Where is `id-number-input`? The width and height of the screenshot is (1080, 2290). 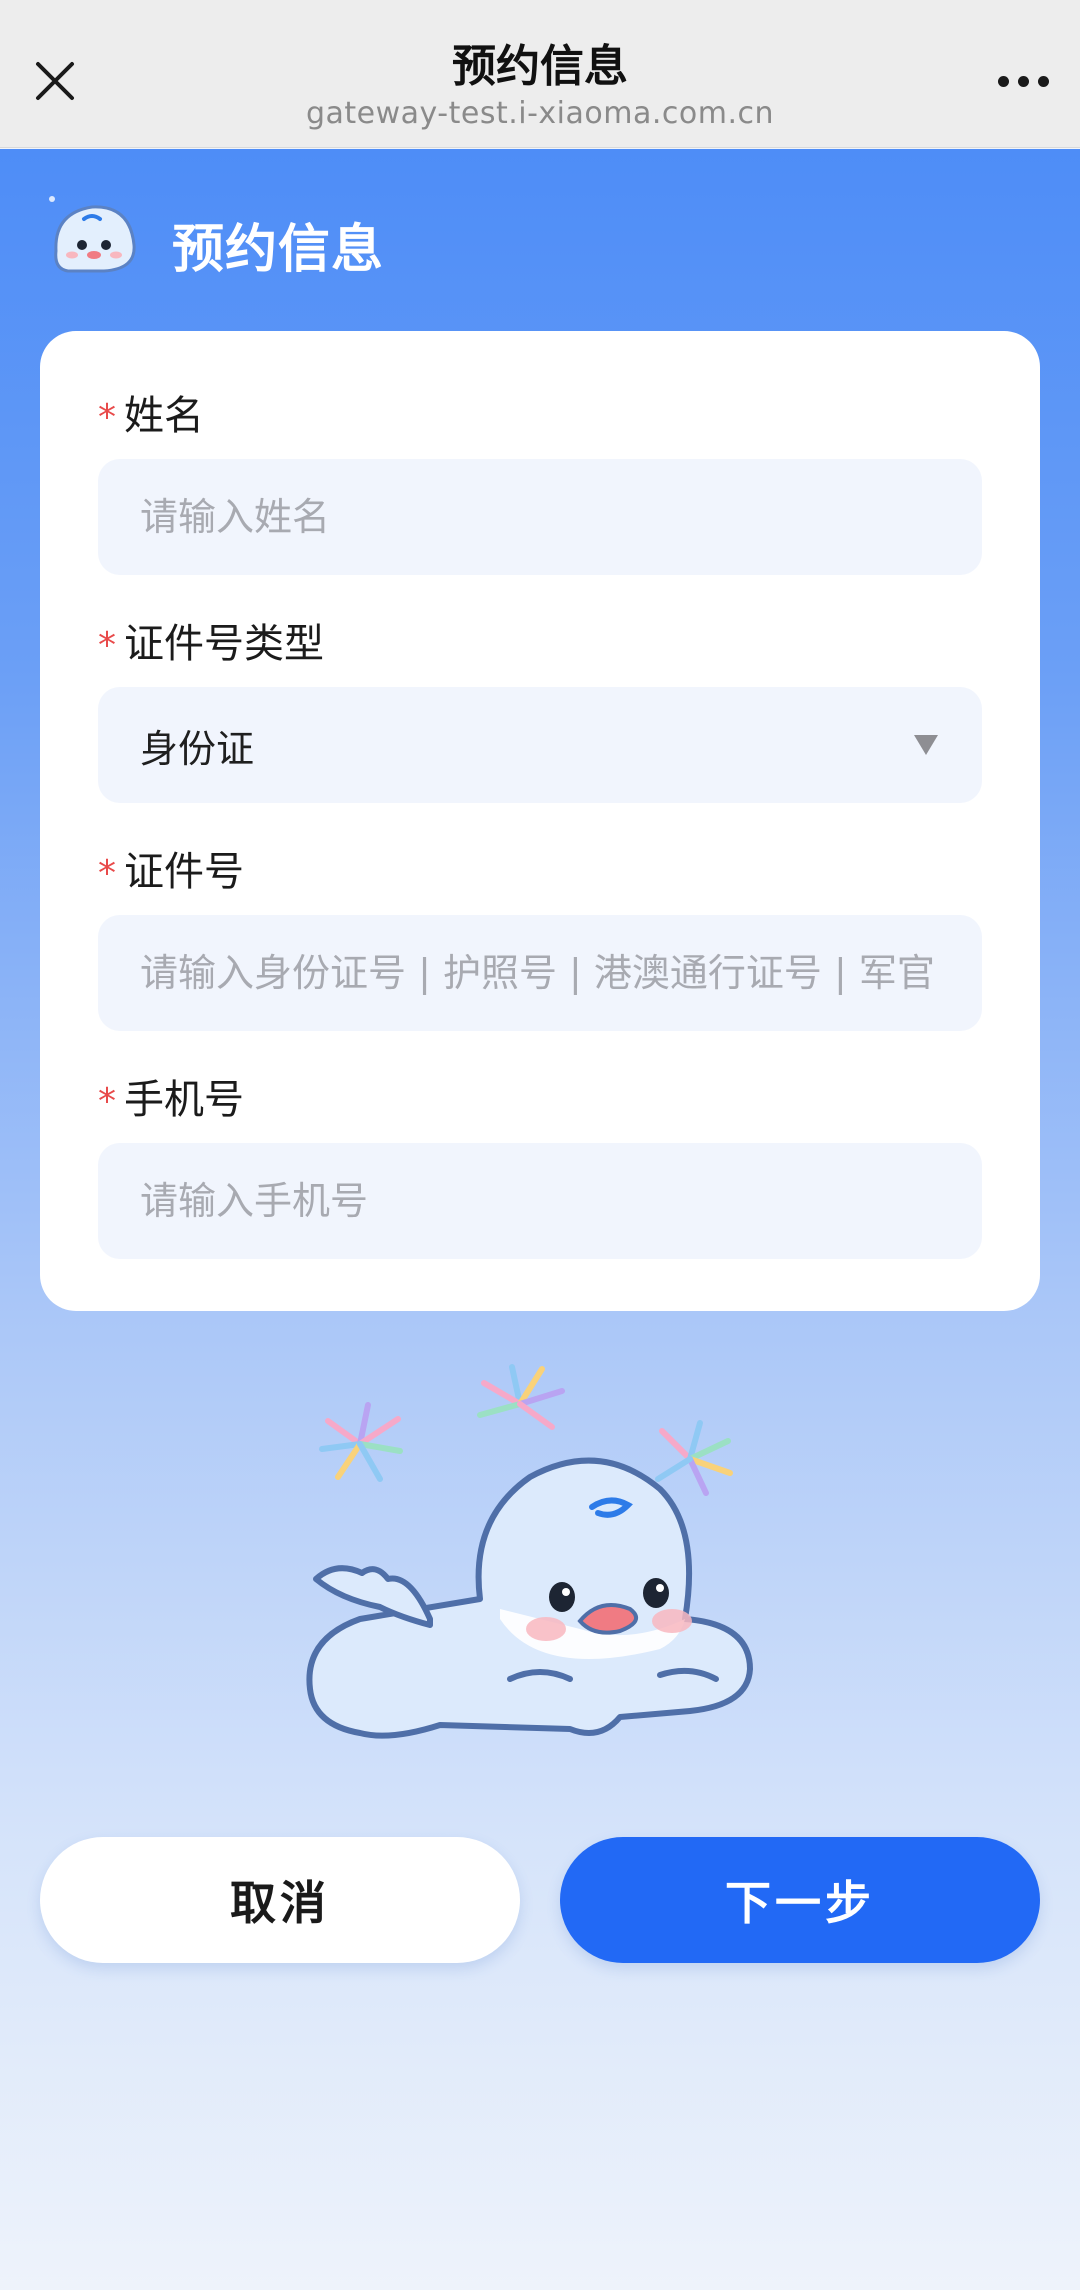 id-number-input is located at coordinates (541, 973).